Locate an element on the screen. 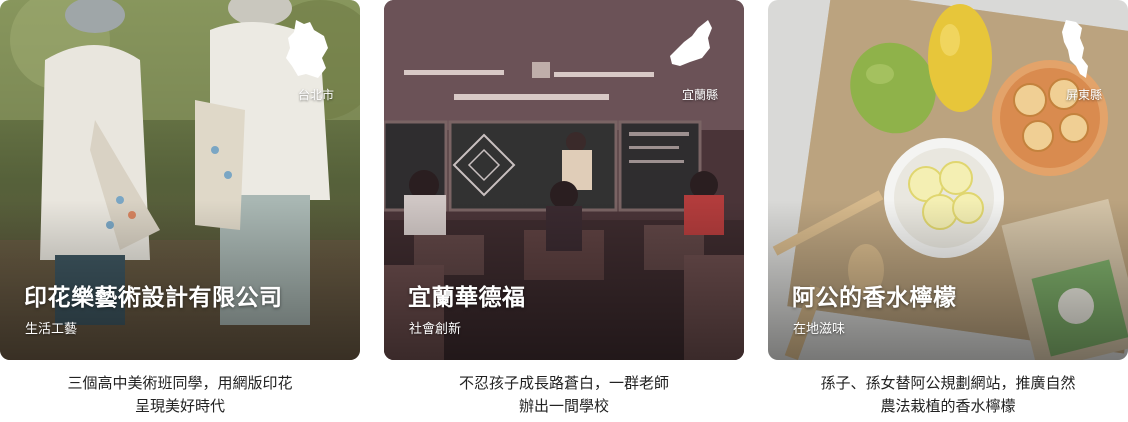  description-line: 呈現美好時代 is located at coordinates (179, 406).